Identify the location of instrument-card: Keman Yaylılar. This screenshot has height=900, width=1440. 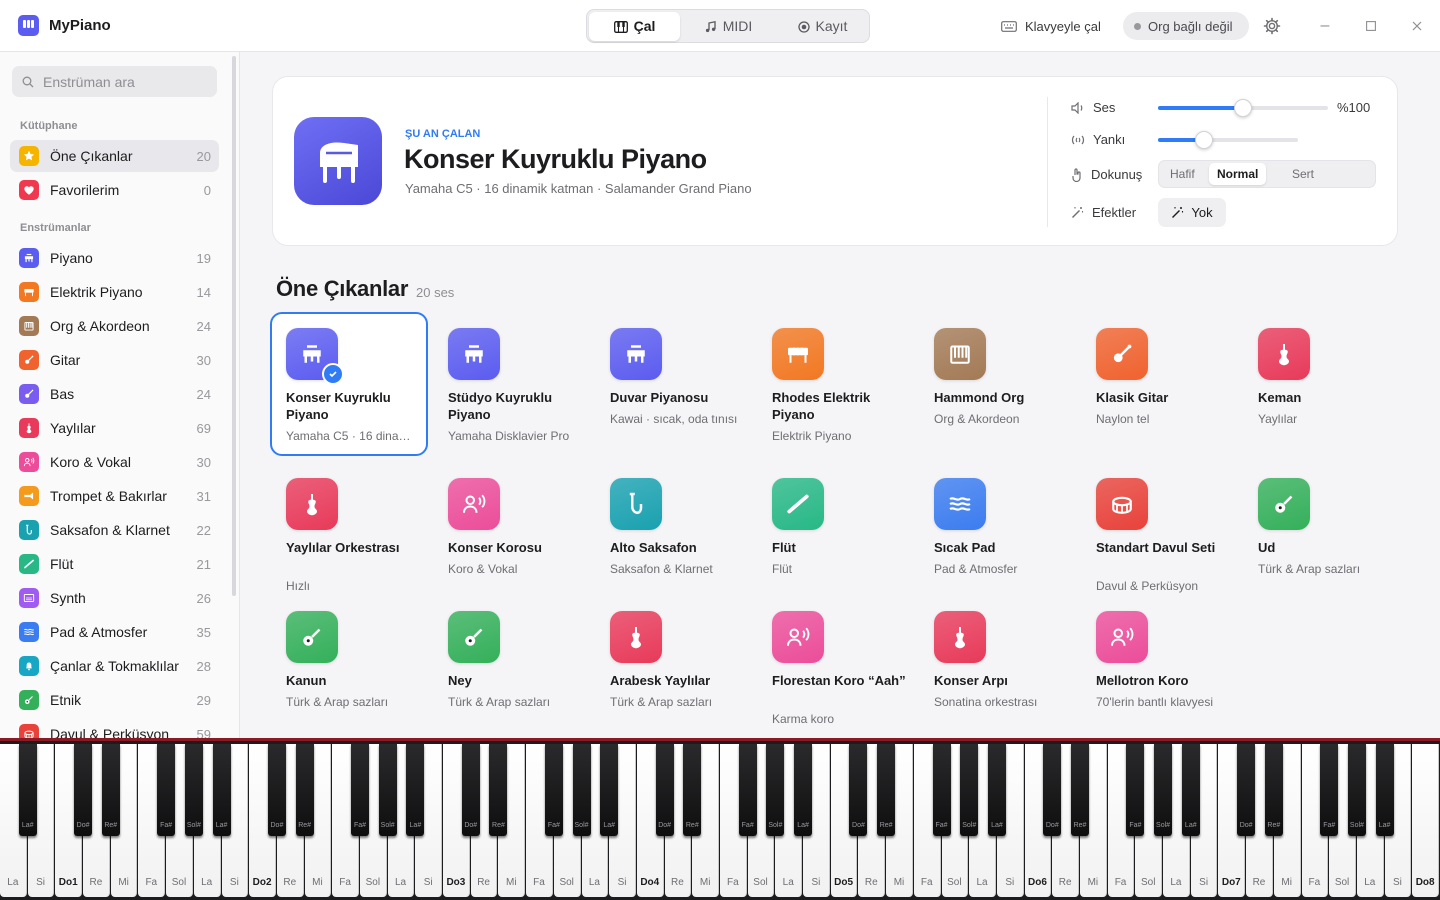
(1321, 384).